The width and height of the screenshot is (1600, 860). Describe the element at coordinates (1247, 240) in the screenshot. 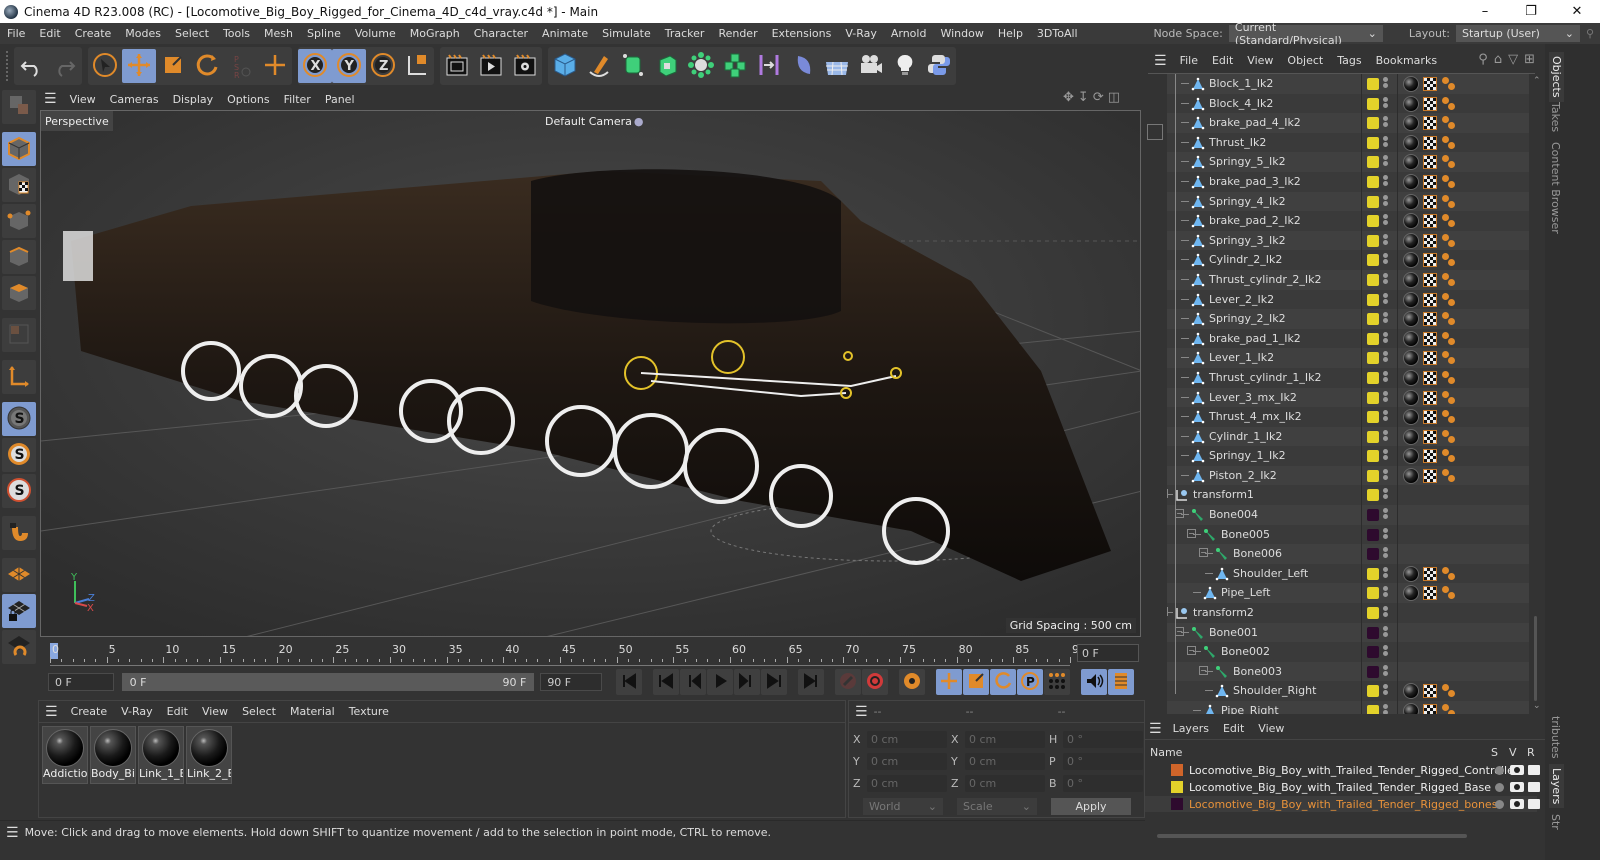

I see `object-name: Springy_3_Ik2` at that location.